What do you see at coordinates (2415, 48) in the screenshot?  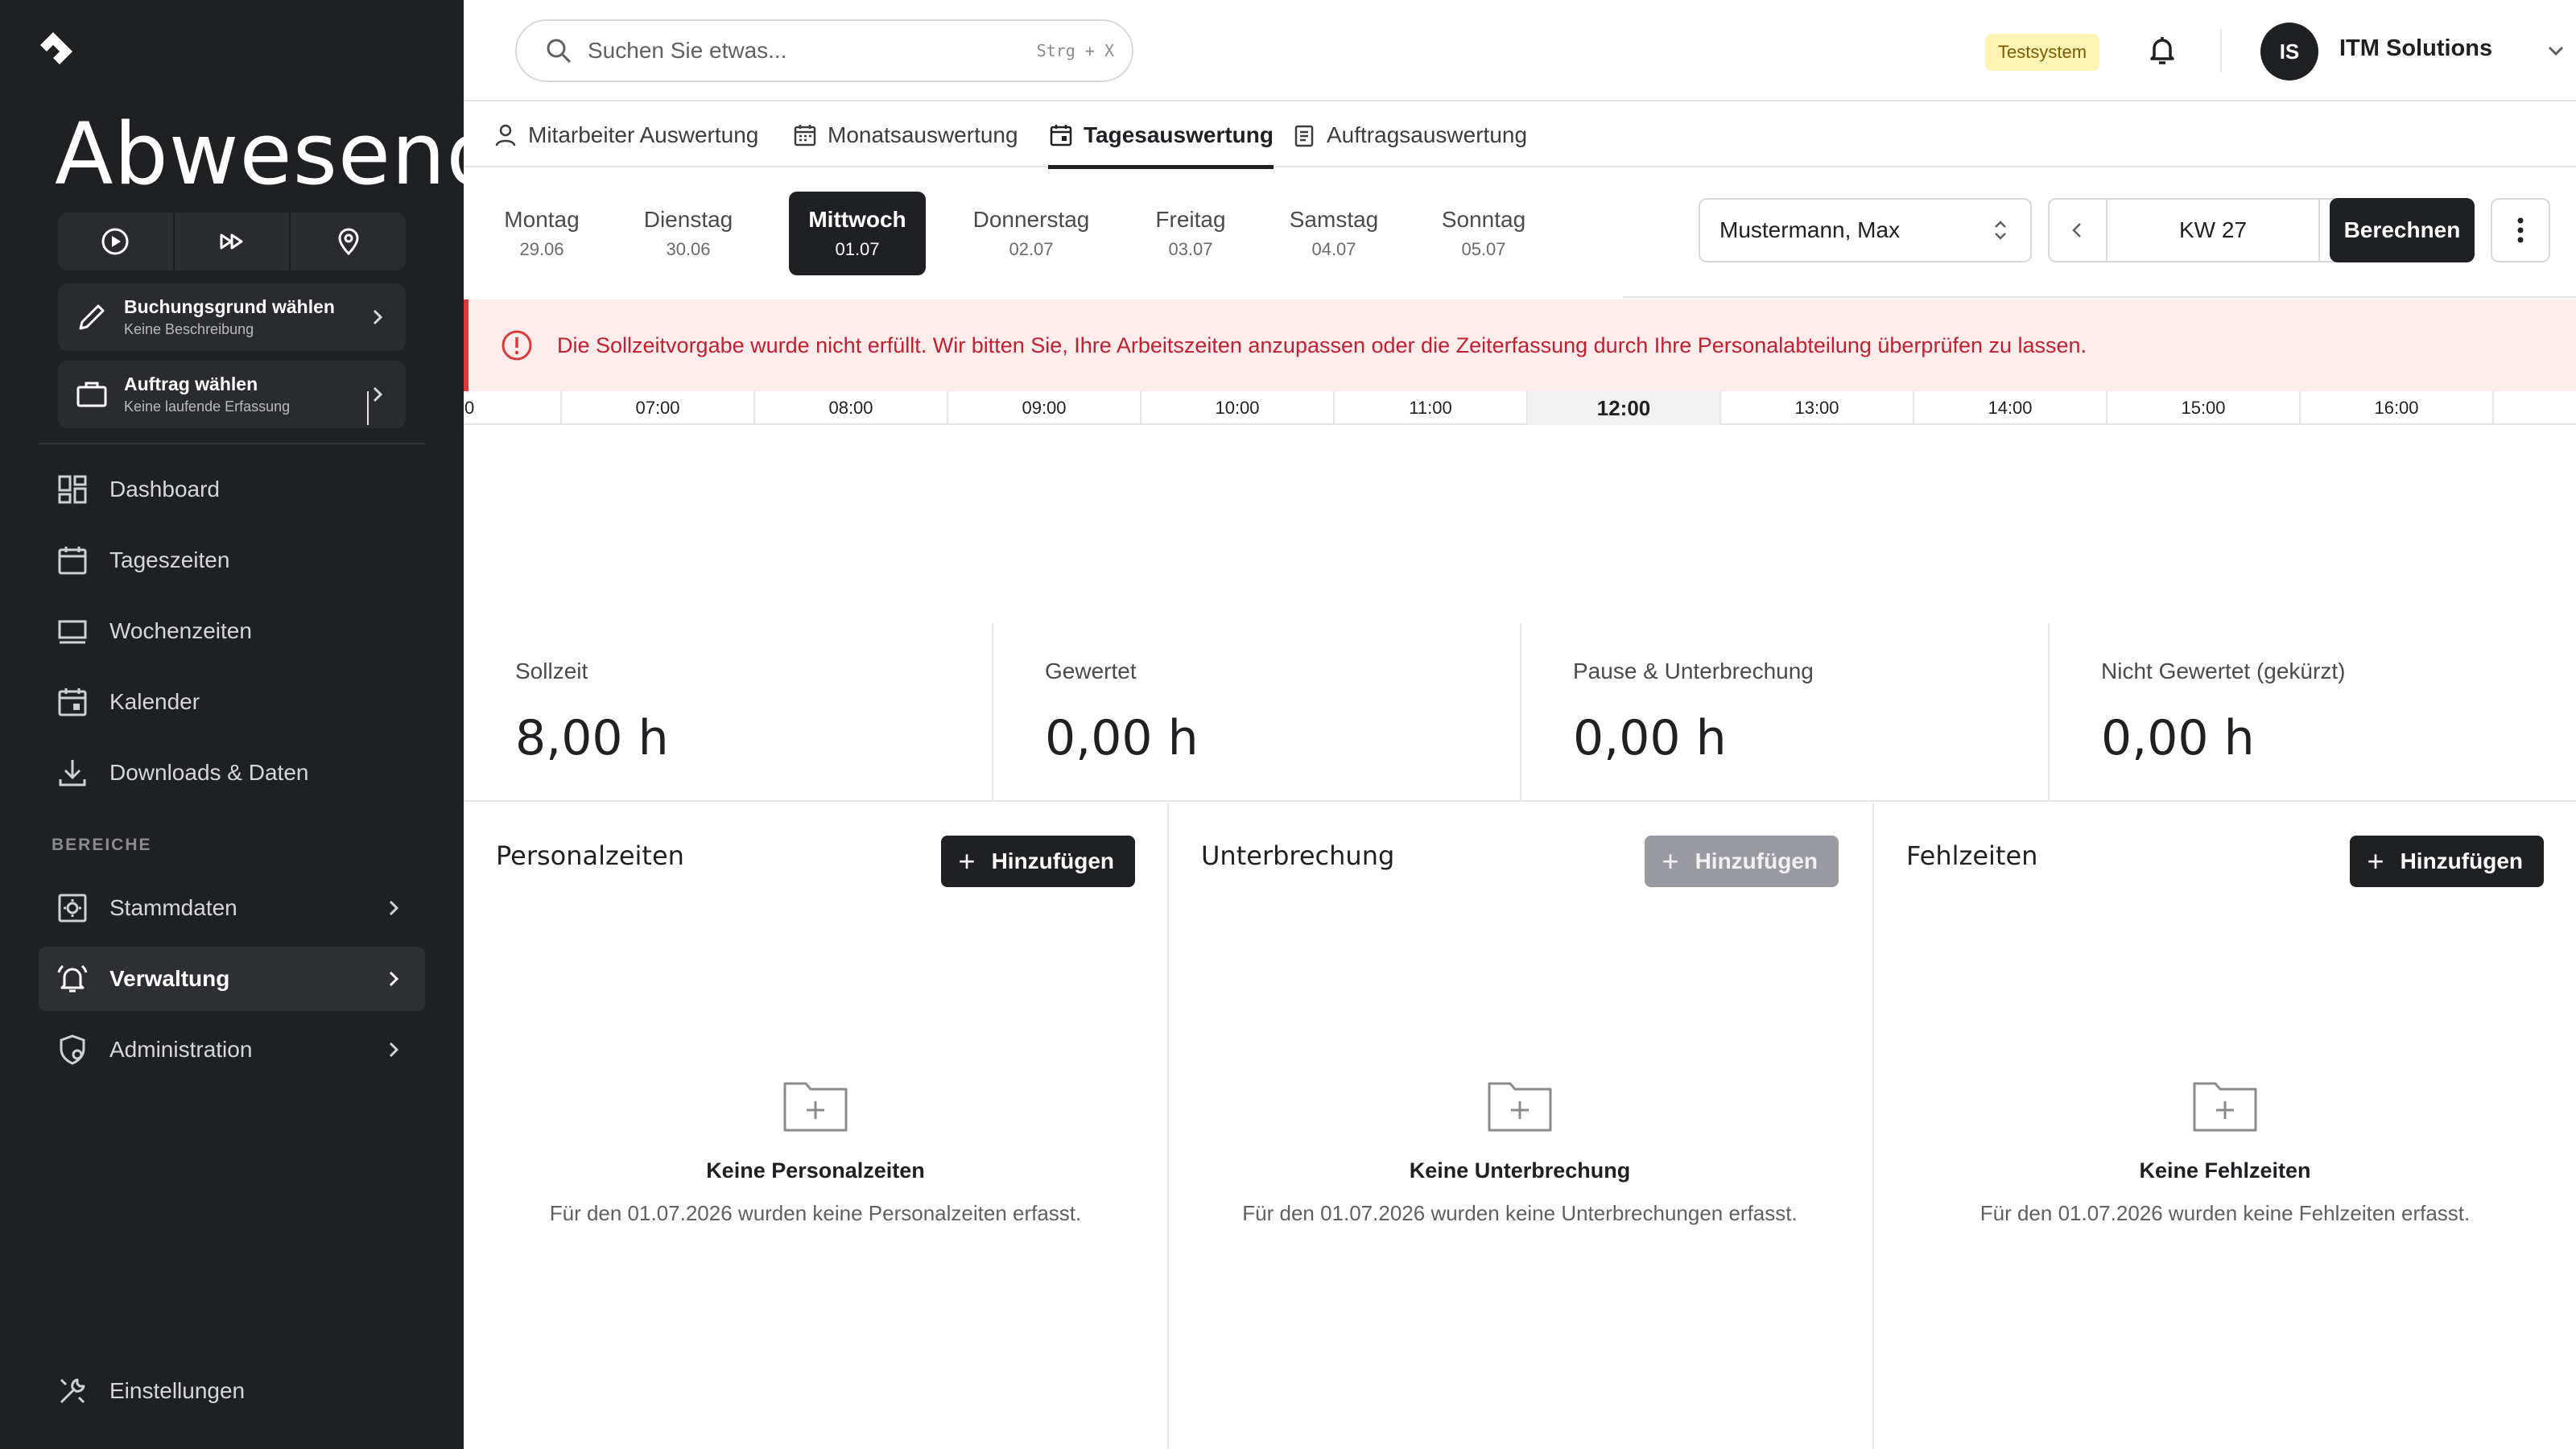 I see `organization-name: ITM Solutions` at bounding box center [2415, 48].